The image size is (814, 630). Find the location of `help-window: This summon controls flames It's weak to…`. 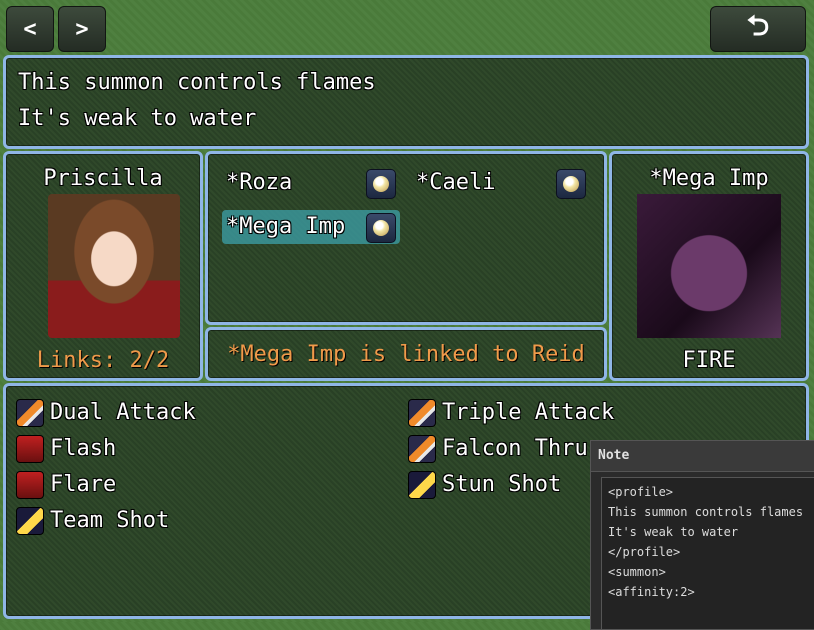

help-window: This summon controls flames It's weak to… is located at coordinates (406, 102).